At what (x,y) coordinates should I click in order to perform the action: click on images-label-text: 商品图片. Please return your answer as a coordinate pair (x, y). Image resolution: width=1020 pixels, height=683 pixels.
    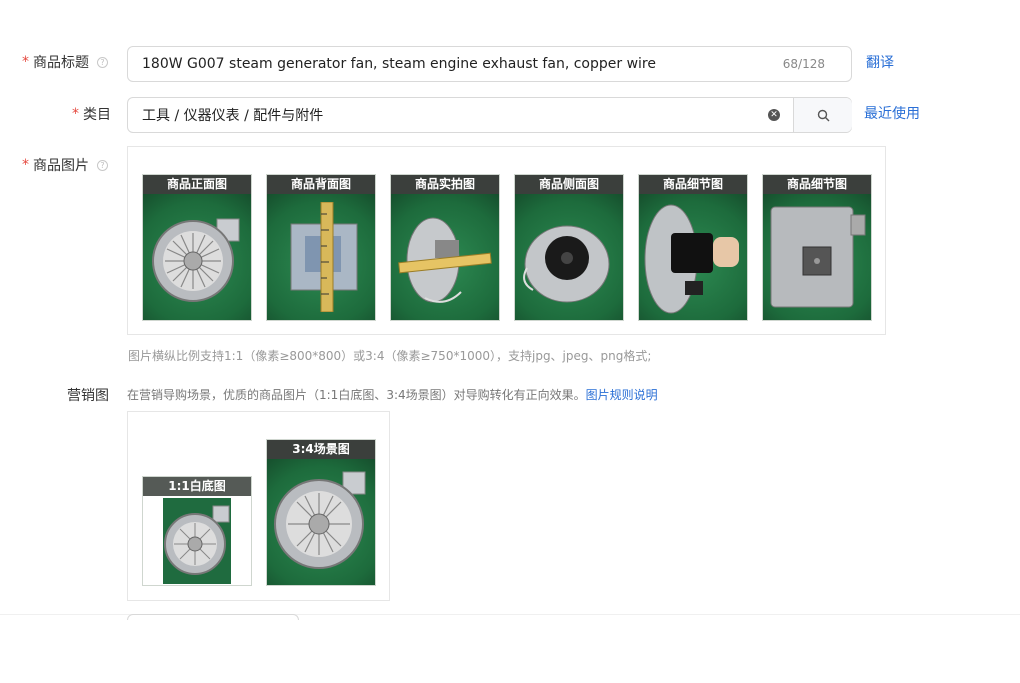
    Looking at the image, I should click on (61, 166).